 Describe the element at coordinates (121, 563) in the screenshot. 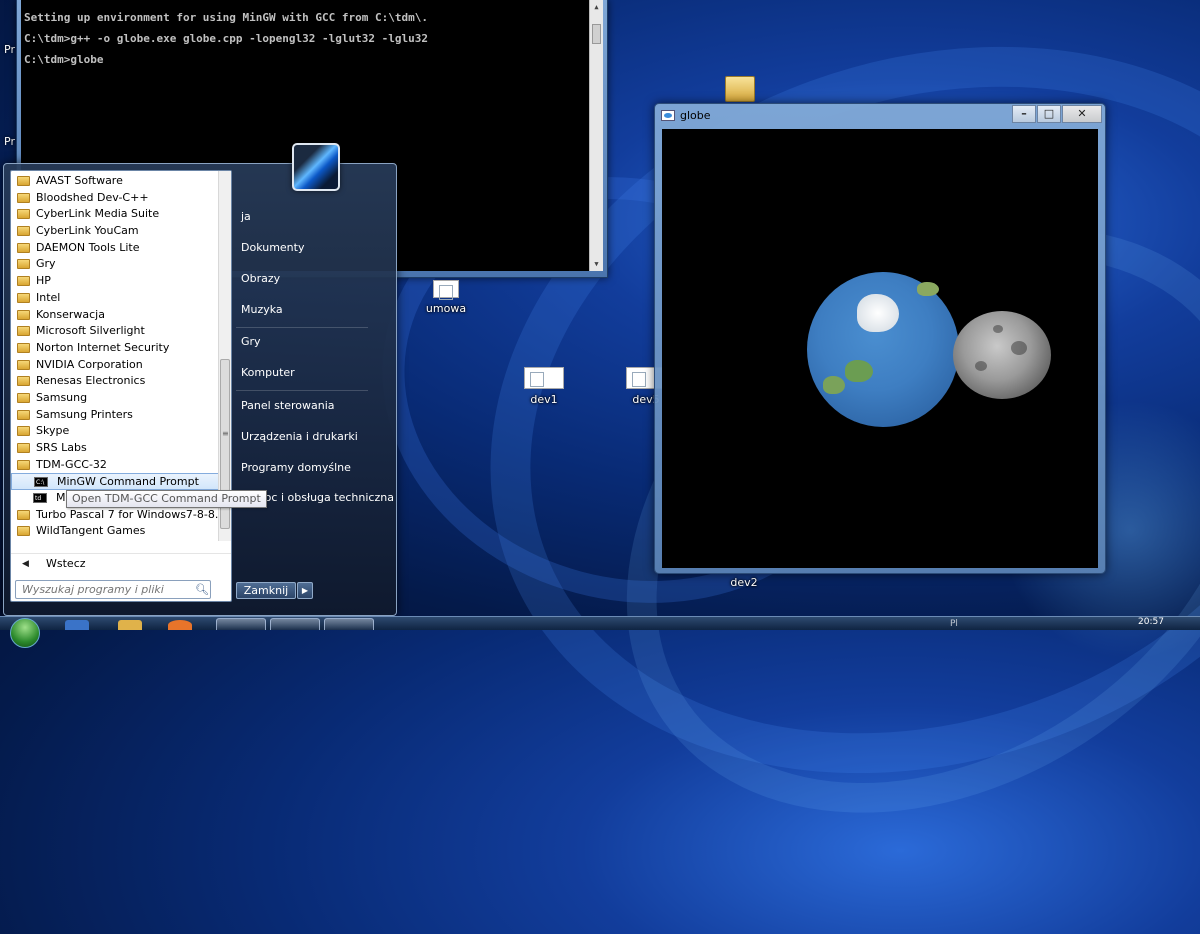

I see `back-button: ◀ Wstecz` at that location.